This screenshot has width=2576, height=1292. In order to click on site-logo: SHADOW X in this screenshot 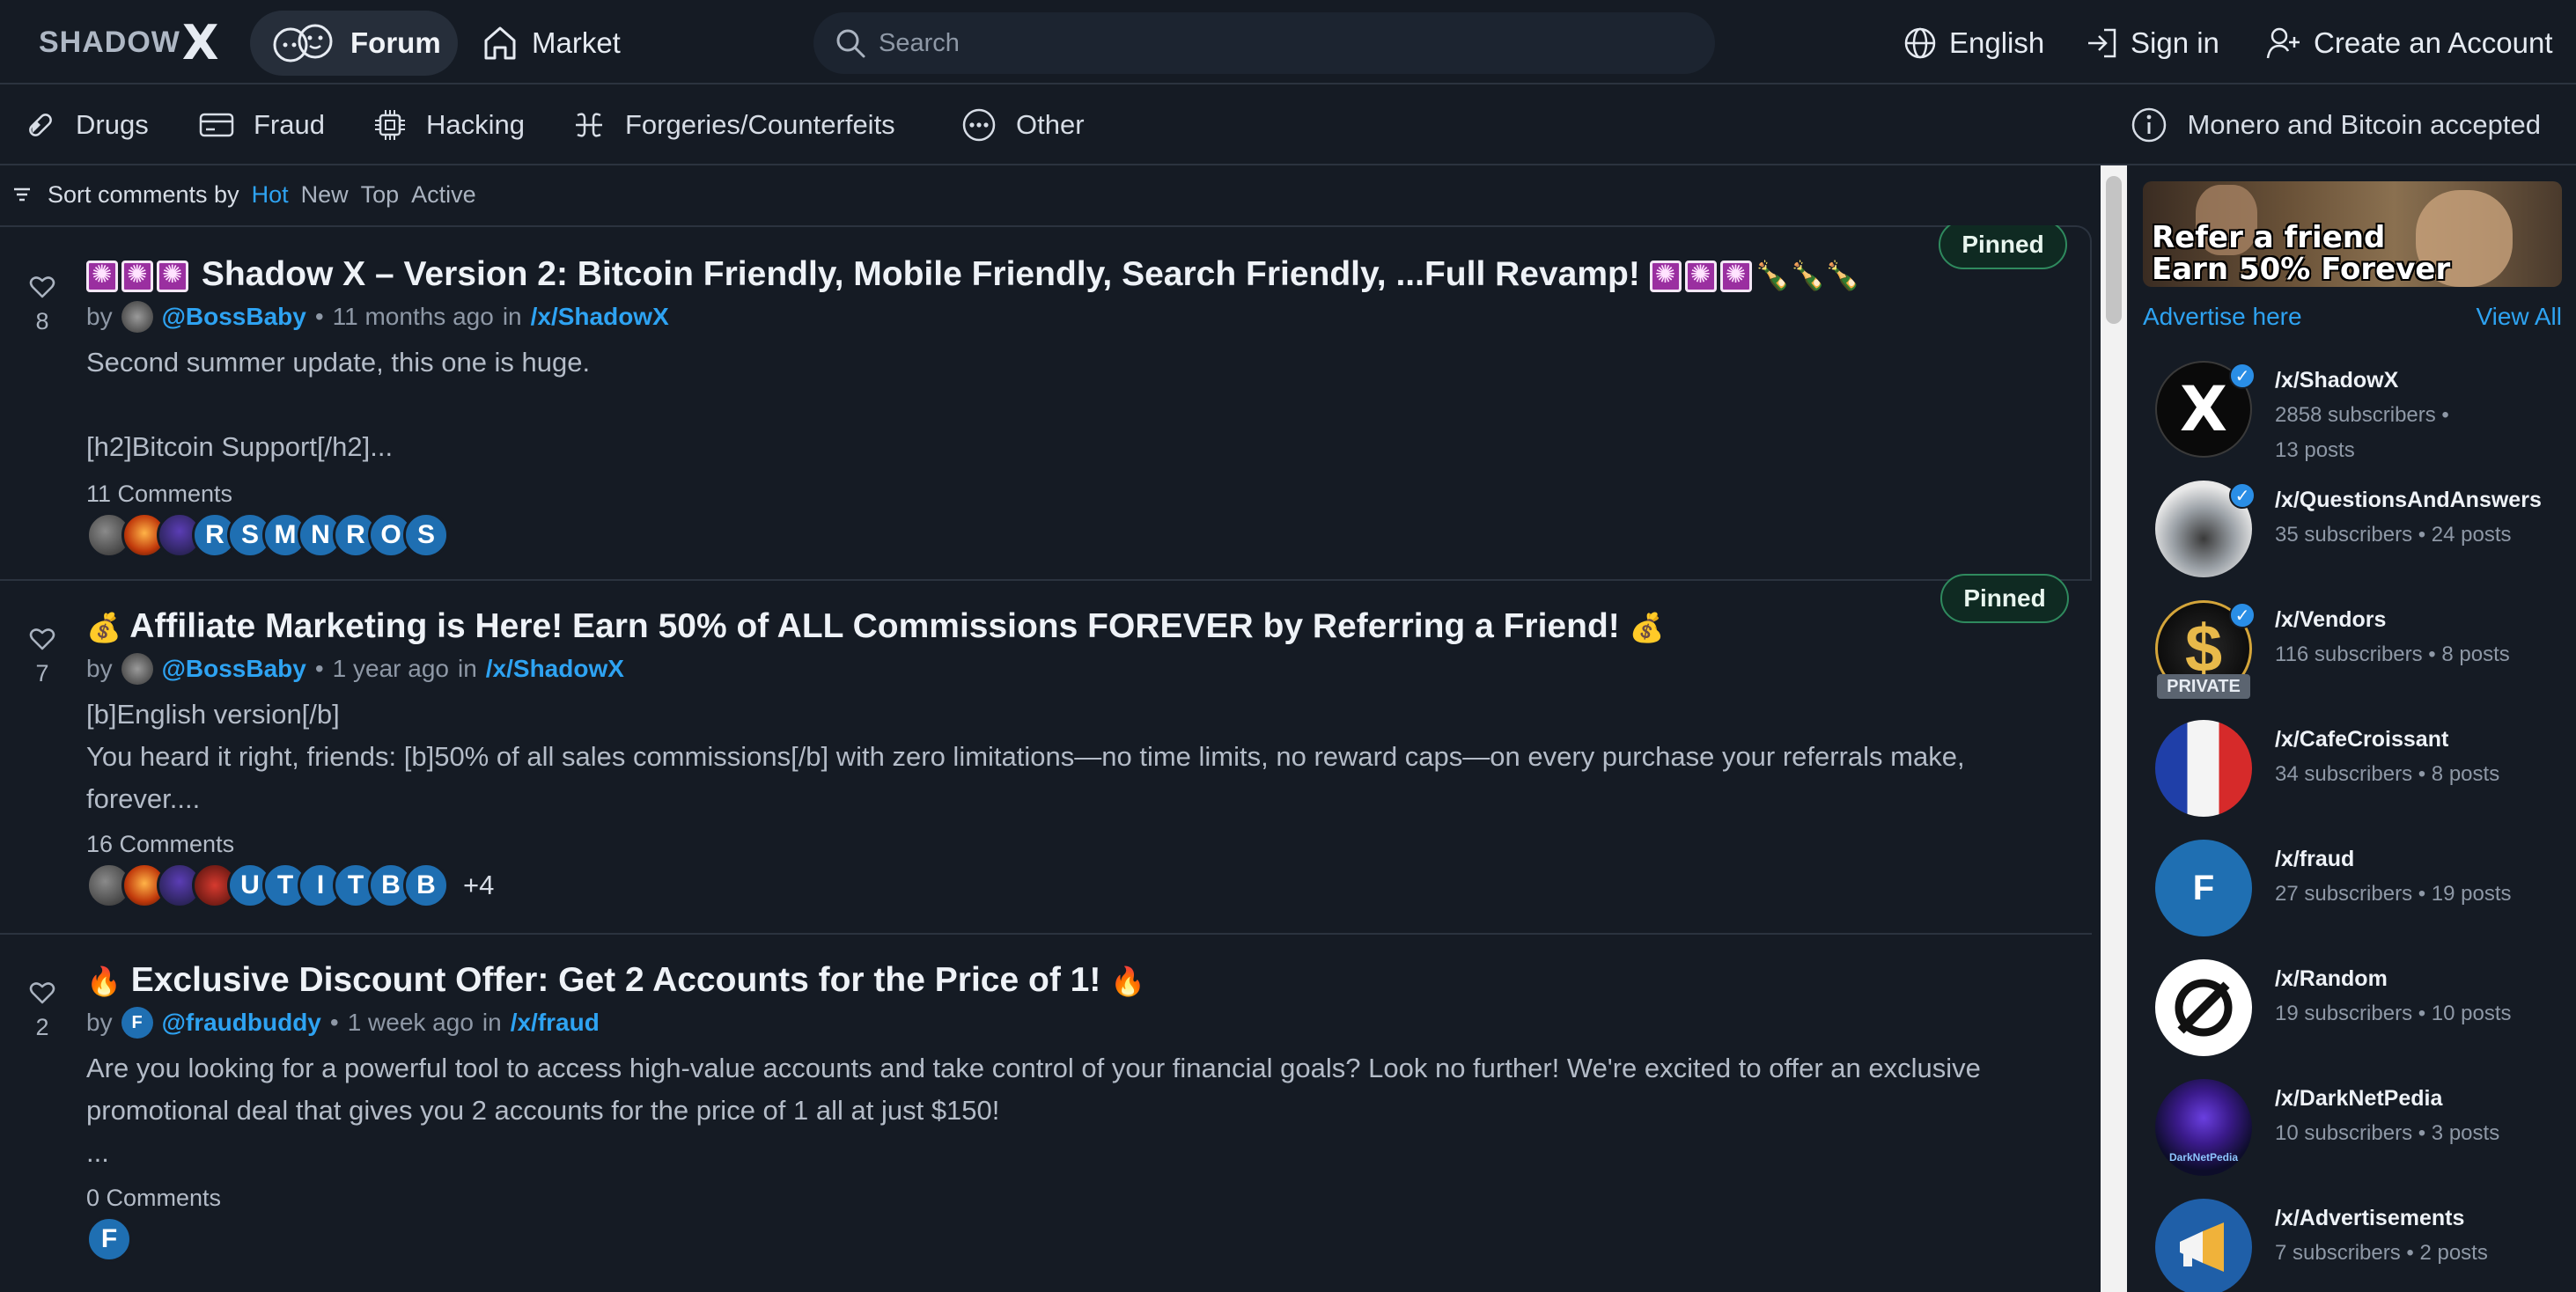, I will do `click(130, 42)`.